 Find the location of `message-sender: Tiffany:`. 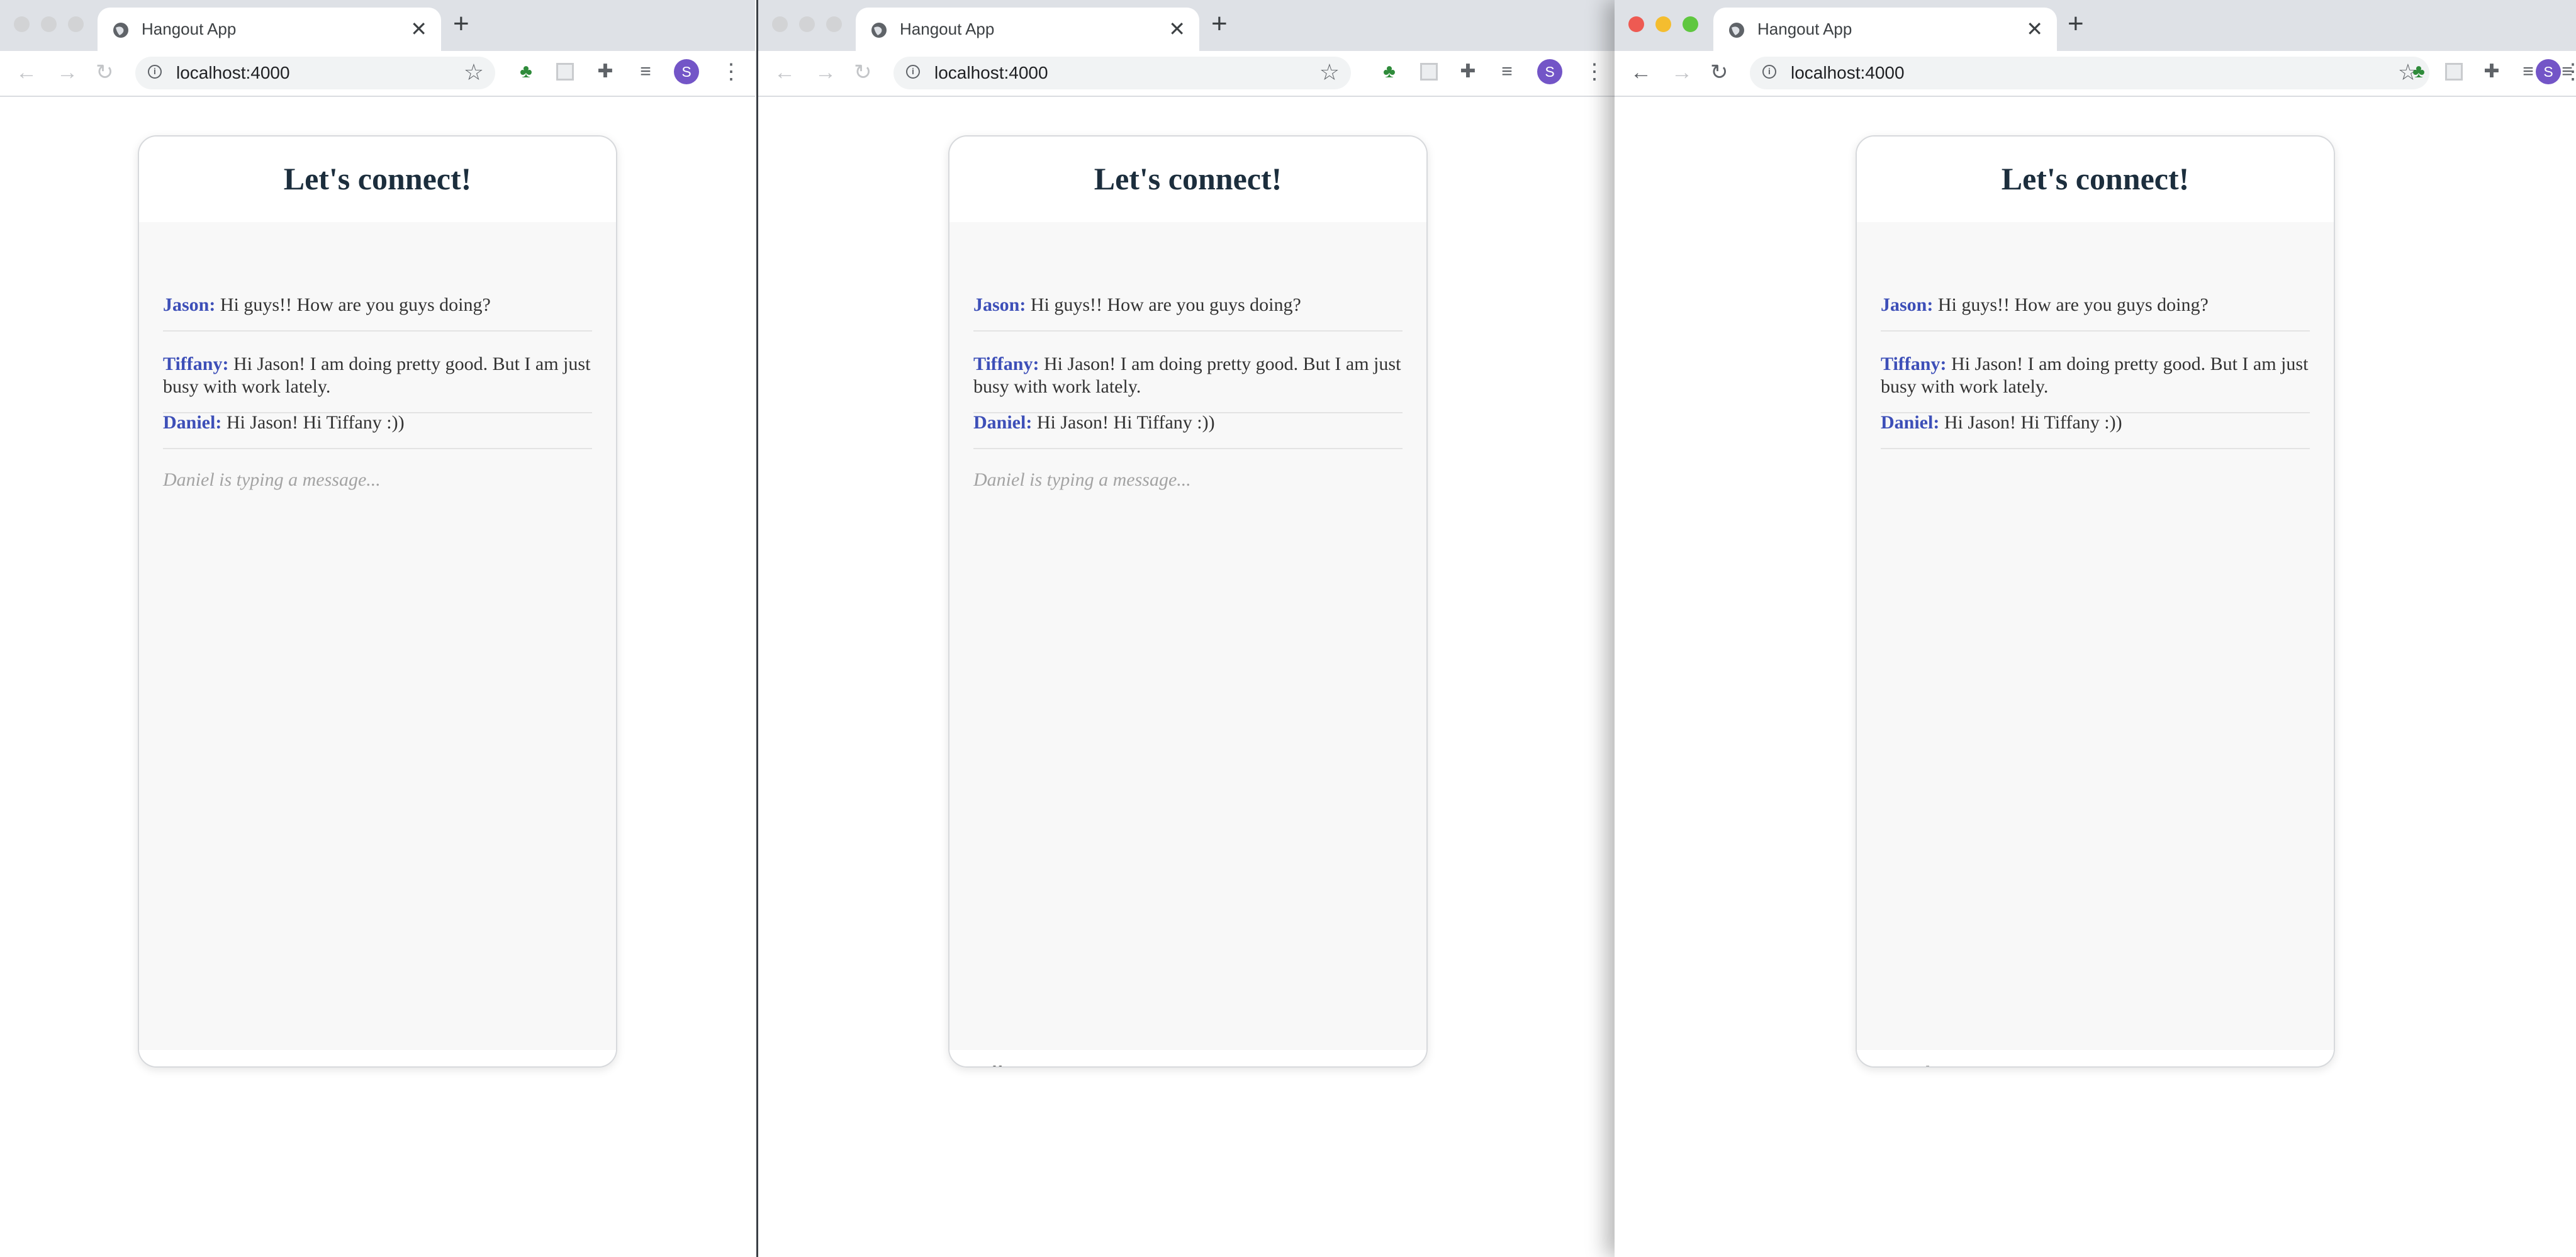

message-sender: Tiffany: is located at coordinates (196, 364).